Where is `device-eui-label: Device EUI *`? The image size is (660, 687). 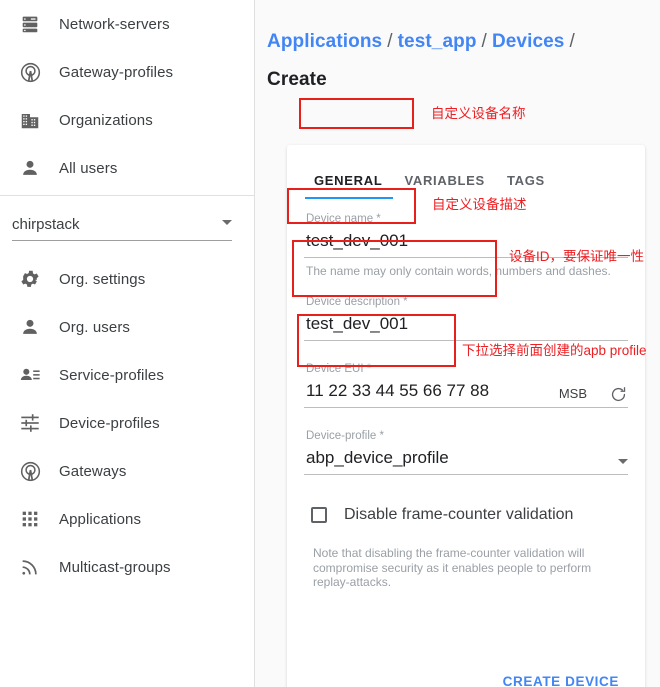
device-eui-label: Device EUI * is located at coordinates (339, 369).